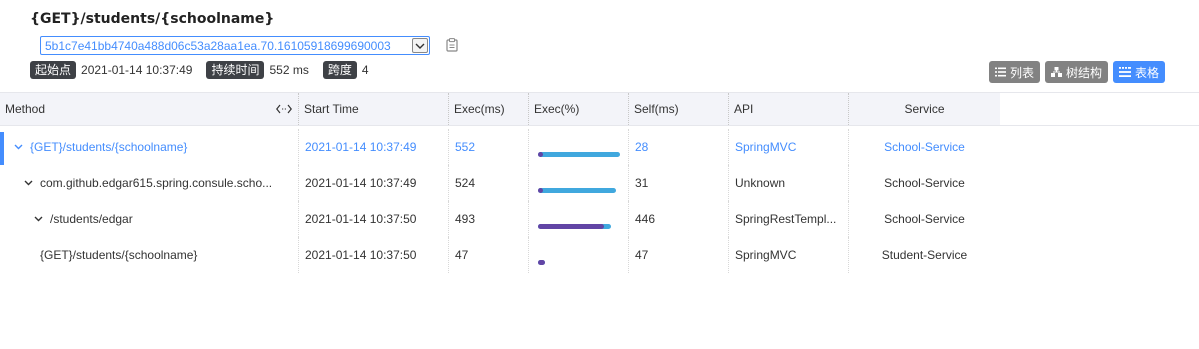 The width and height of the screenshot is (1199, 349). Describe the element at coordinates (1021, 72) in the screenshot. I see `list-view-label: 列表` at that location.